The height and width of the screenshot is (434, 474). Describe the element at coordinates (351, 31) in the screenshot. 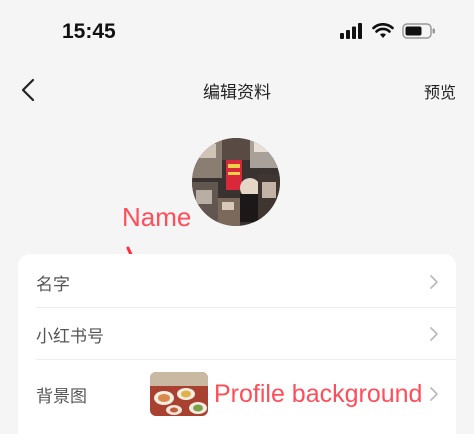

I see `cellular-signal-icon` at that location.